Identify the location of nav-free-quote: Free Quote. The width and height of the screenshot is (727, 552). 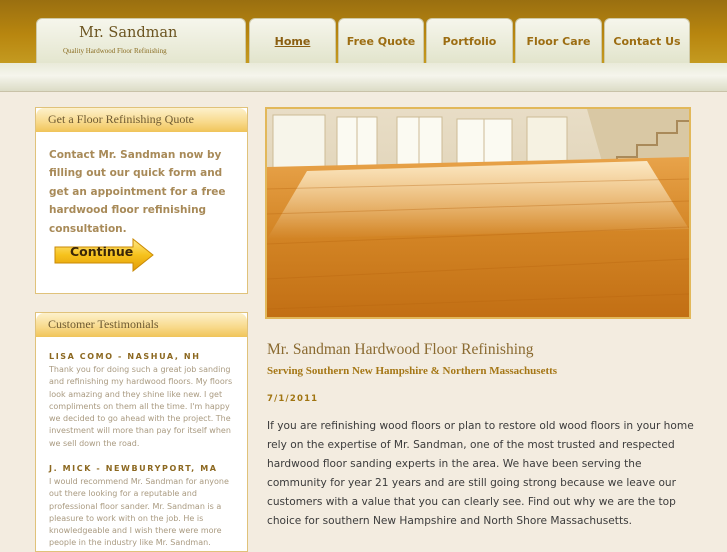
(381, 40).